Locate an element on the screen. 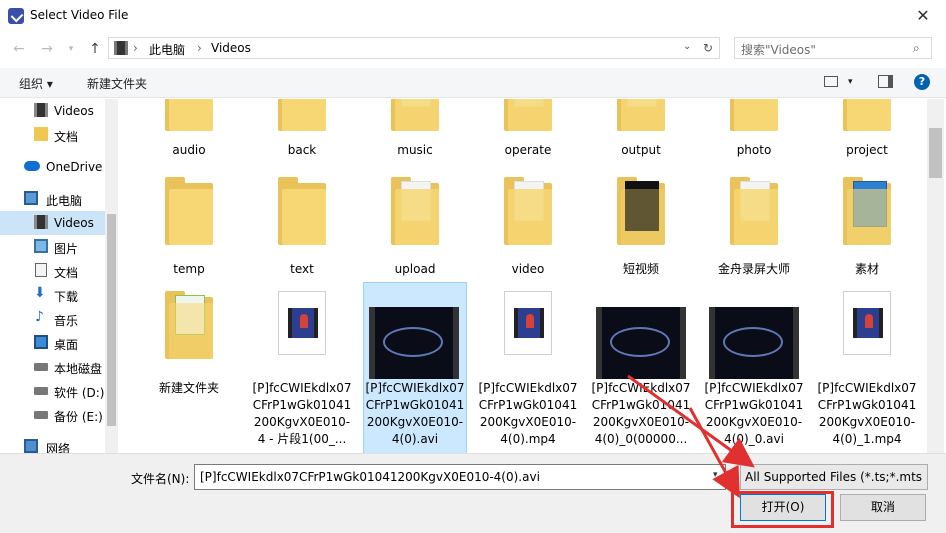 This screenshot has width=946, height=533. folder-item: audio is located at coordinates (189, 131).